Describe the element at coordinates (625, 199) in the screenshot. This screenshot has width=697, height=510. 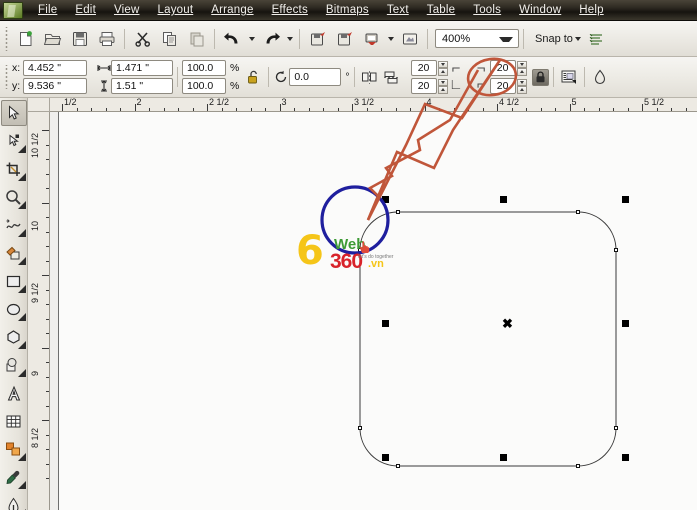
I see `selection-handle-top-right` at that location.